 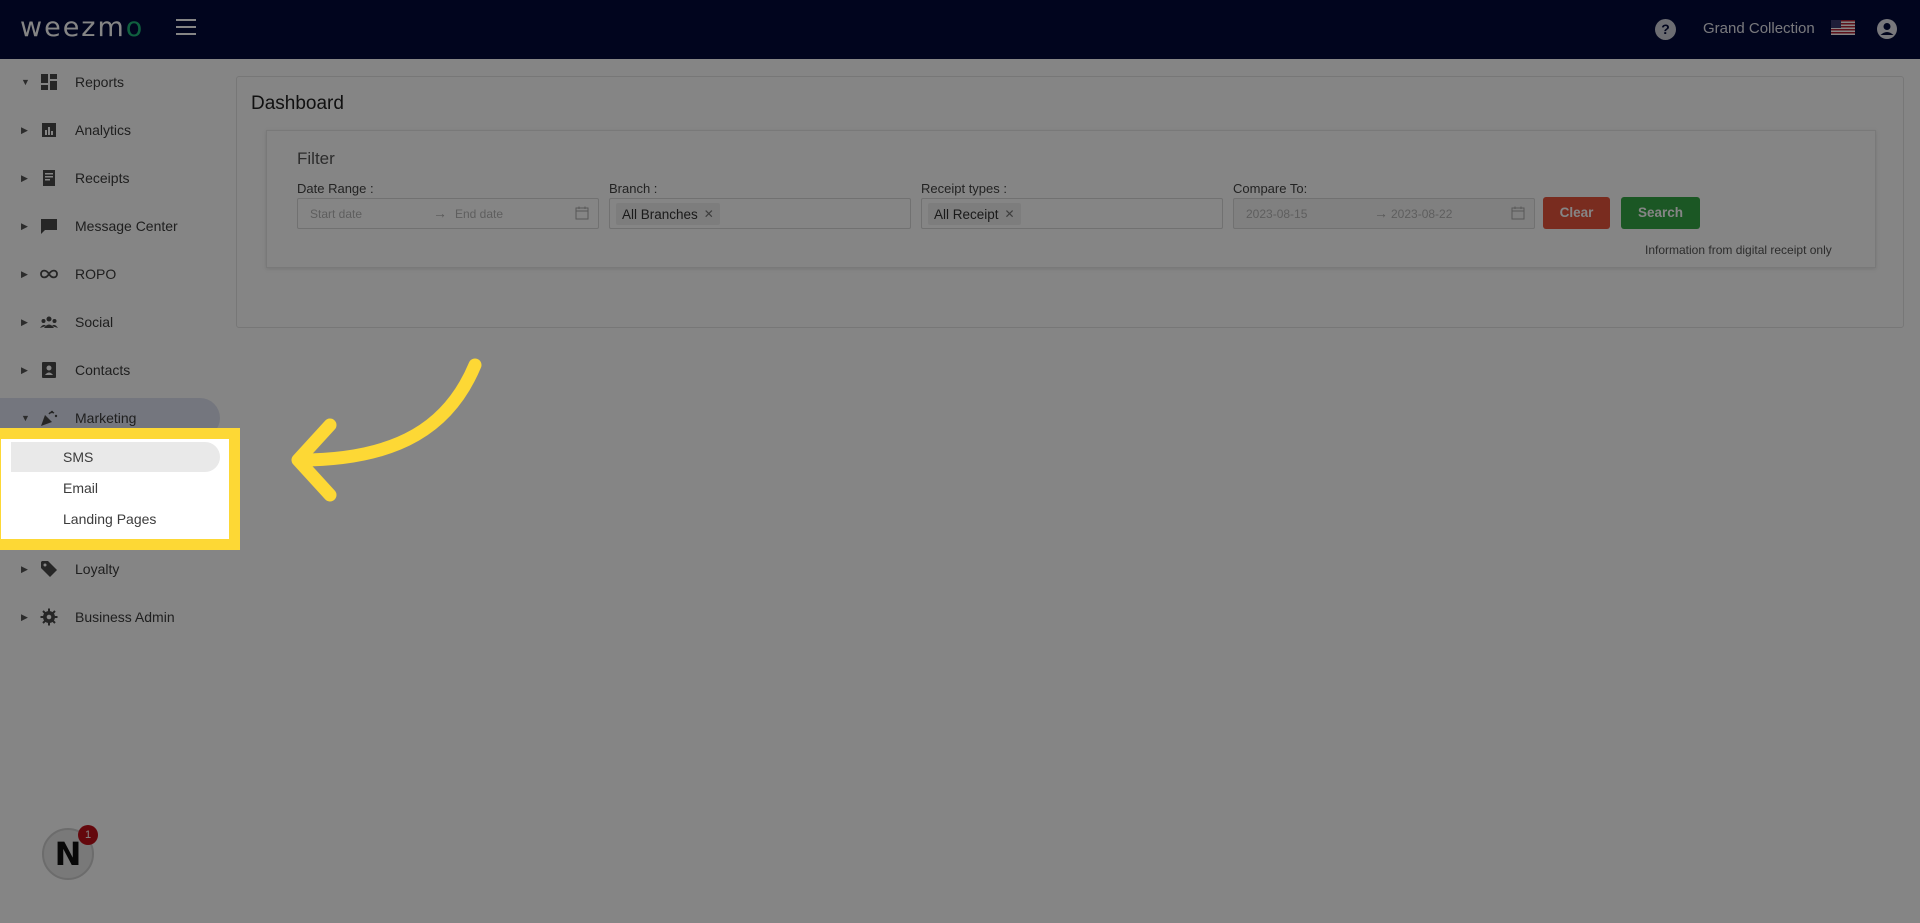 I want to click on branch-tag-label: All Branches, so click(x=660, y=214).